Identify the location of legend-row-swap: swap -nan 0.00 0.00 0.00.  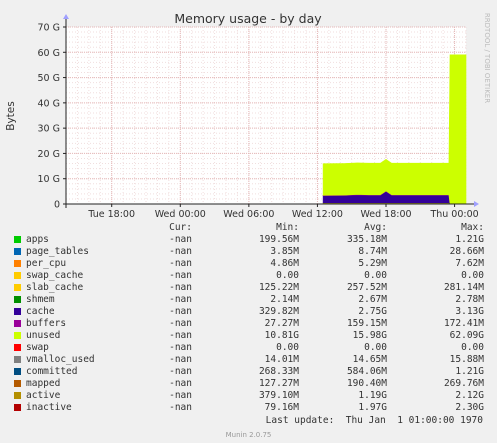
(248, 348).